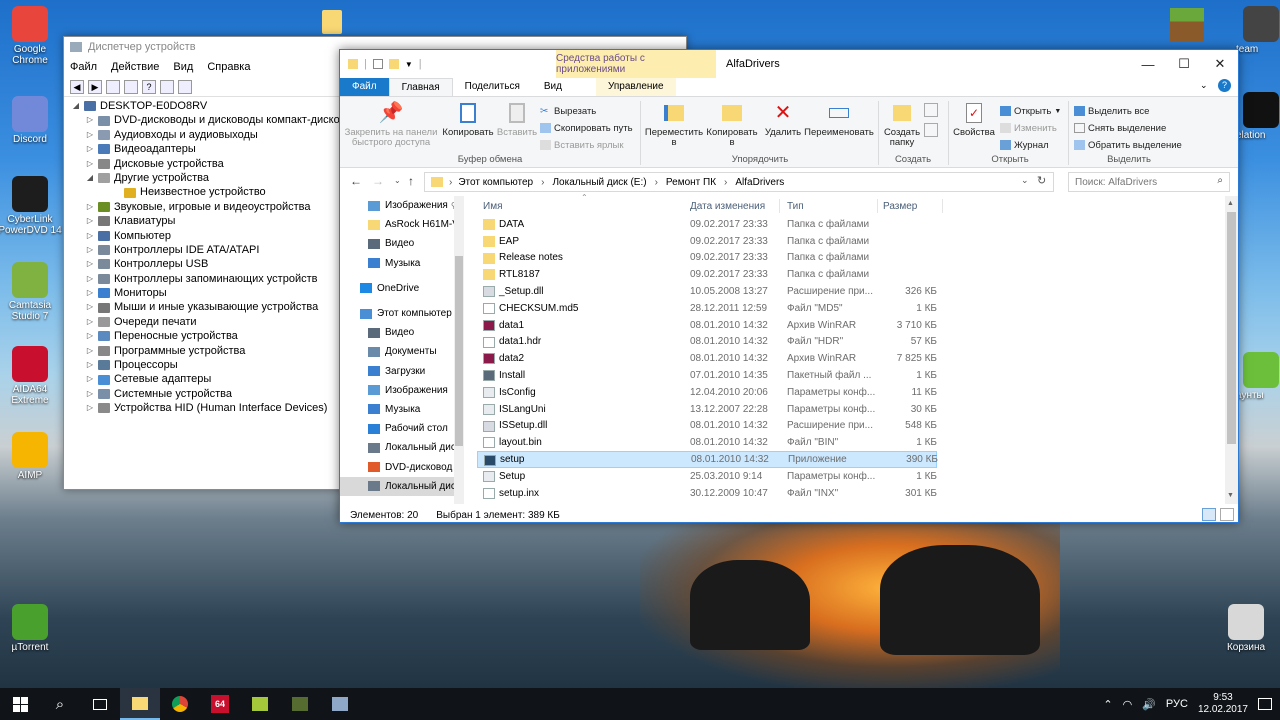  I want to click on file-row: RTL8187 09.02.2017 23:33 Папка с файлами, so click(707, 274).